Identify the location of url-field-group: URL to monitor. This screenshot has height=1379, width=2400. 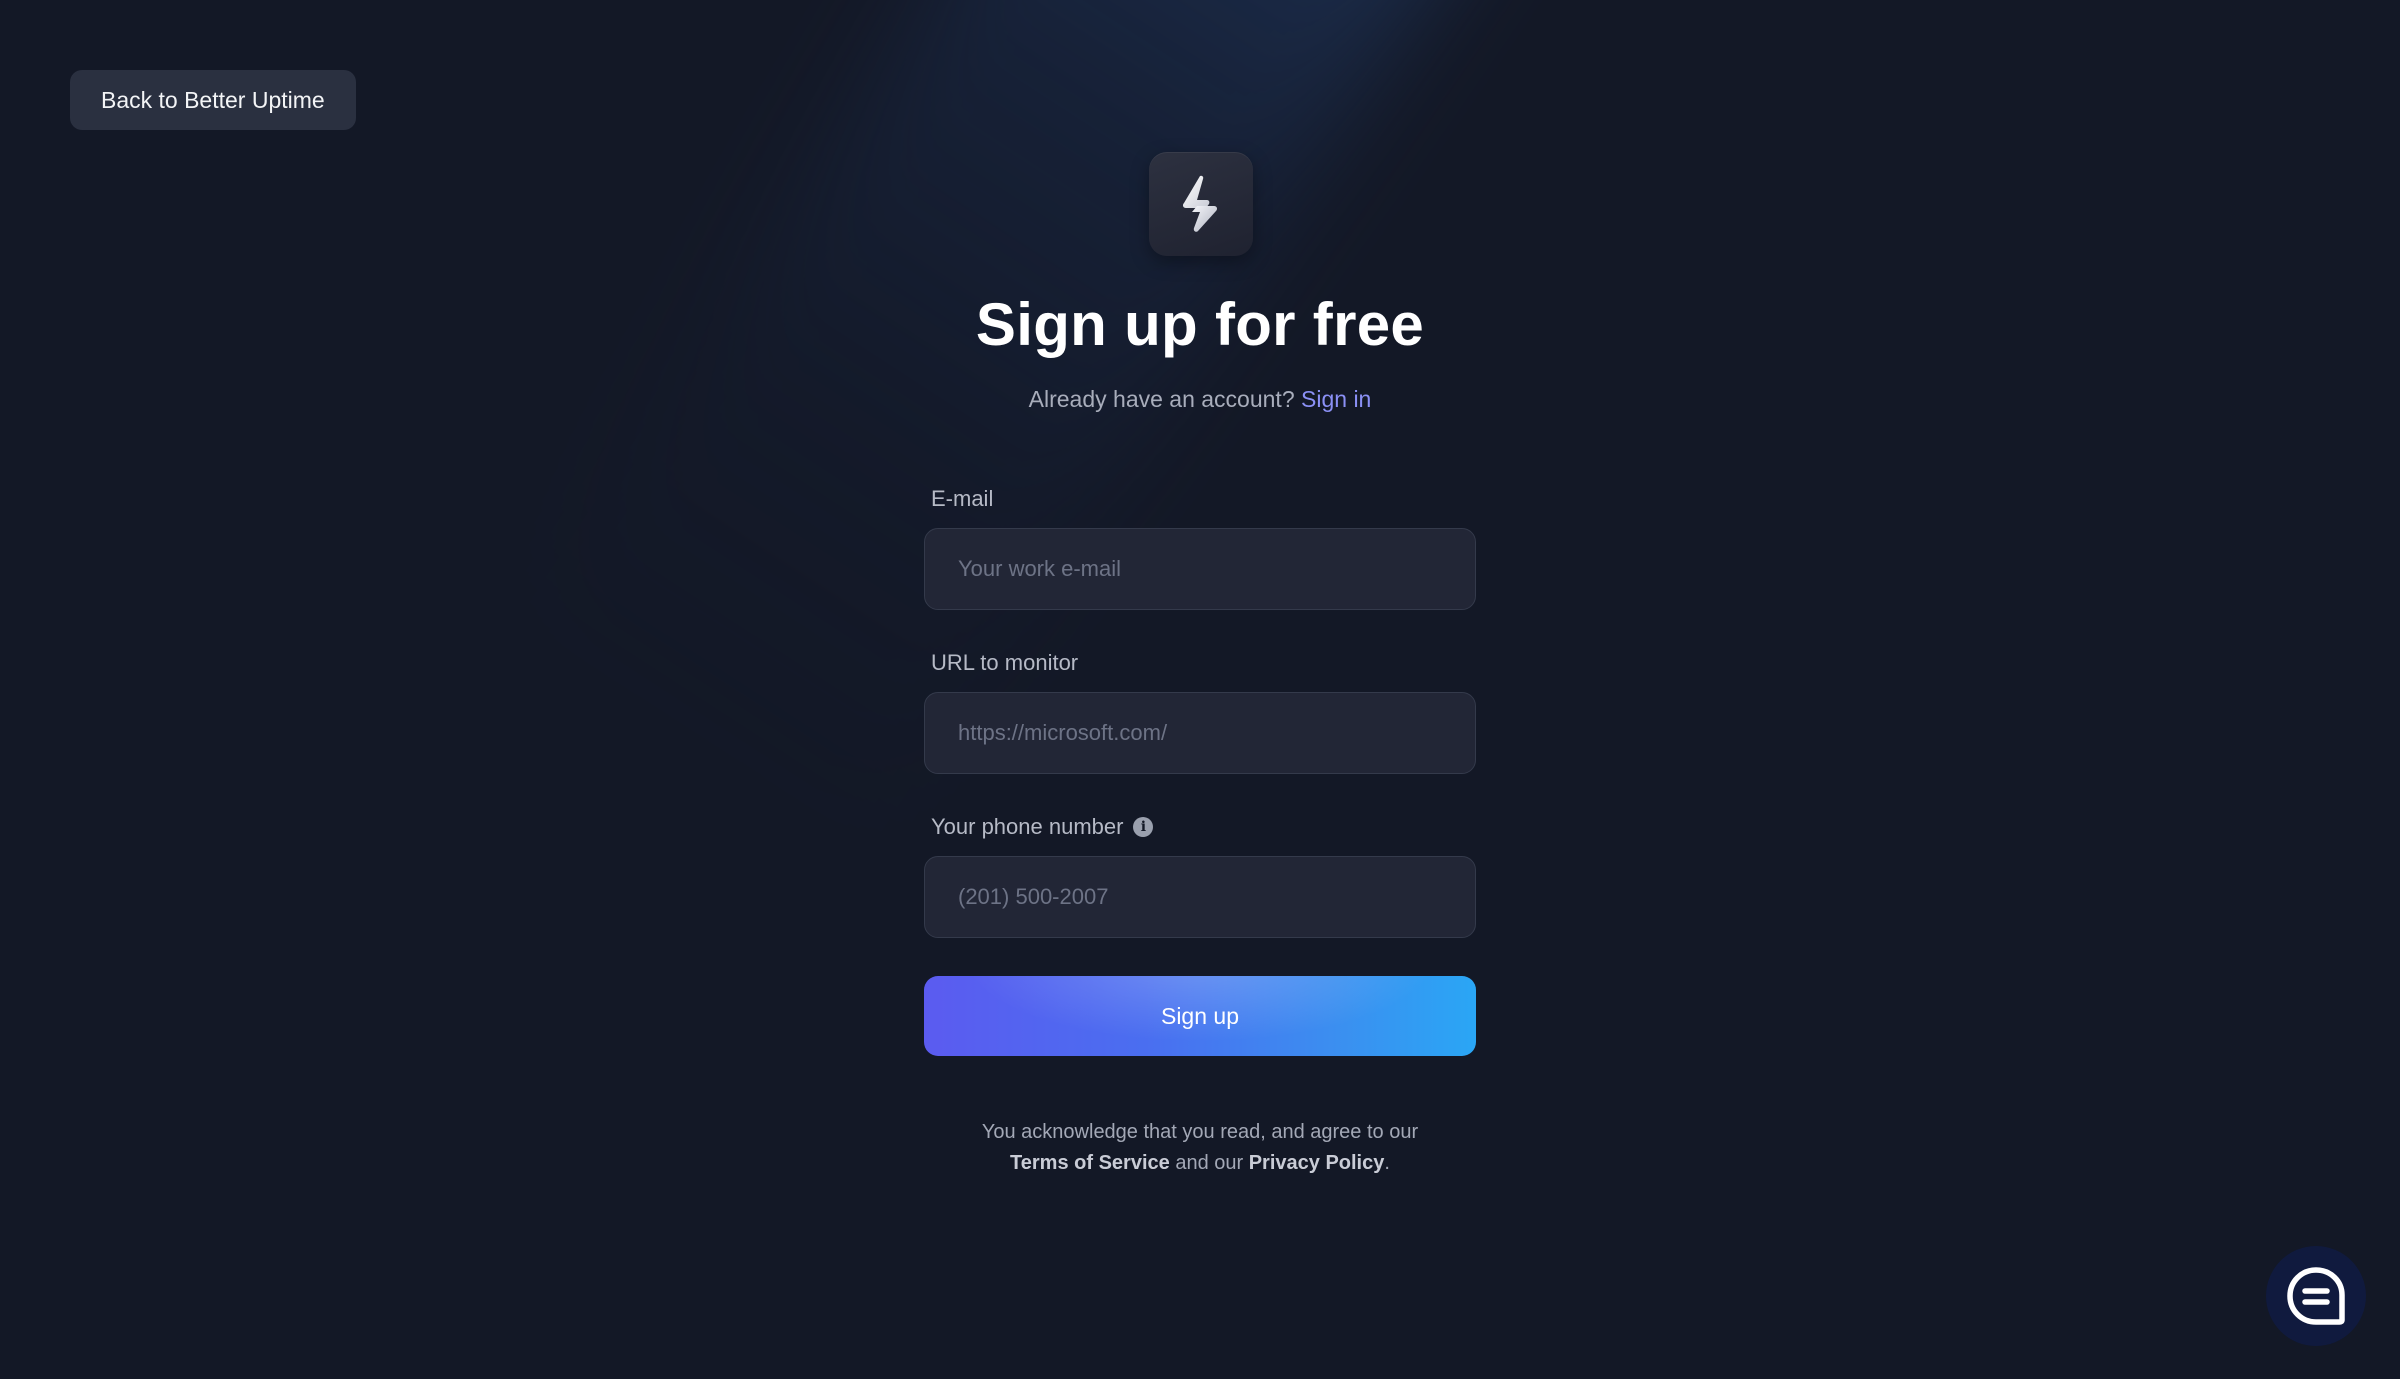
(1200, 711).